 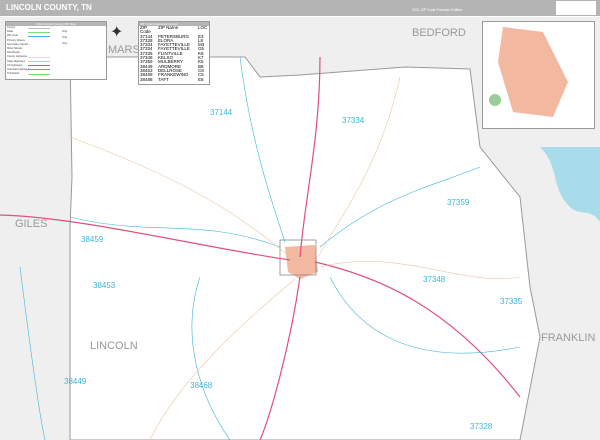 What do you see at coordinates (18, 69) in the screenshot?
I see `legend-item: Interstate Highways` at bounding box center [18, 69].